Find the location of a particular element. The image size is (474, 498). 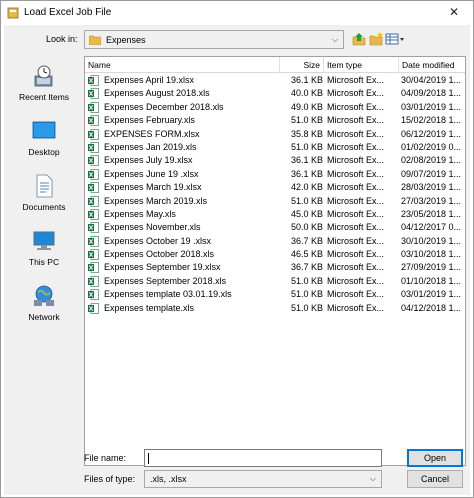

file-name: Expenses February.xls is located at coordinates (149, 120).